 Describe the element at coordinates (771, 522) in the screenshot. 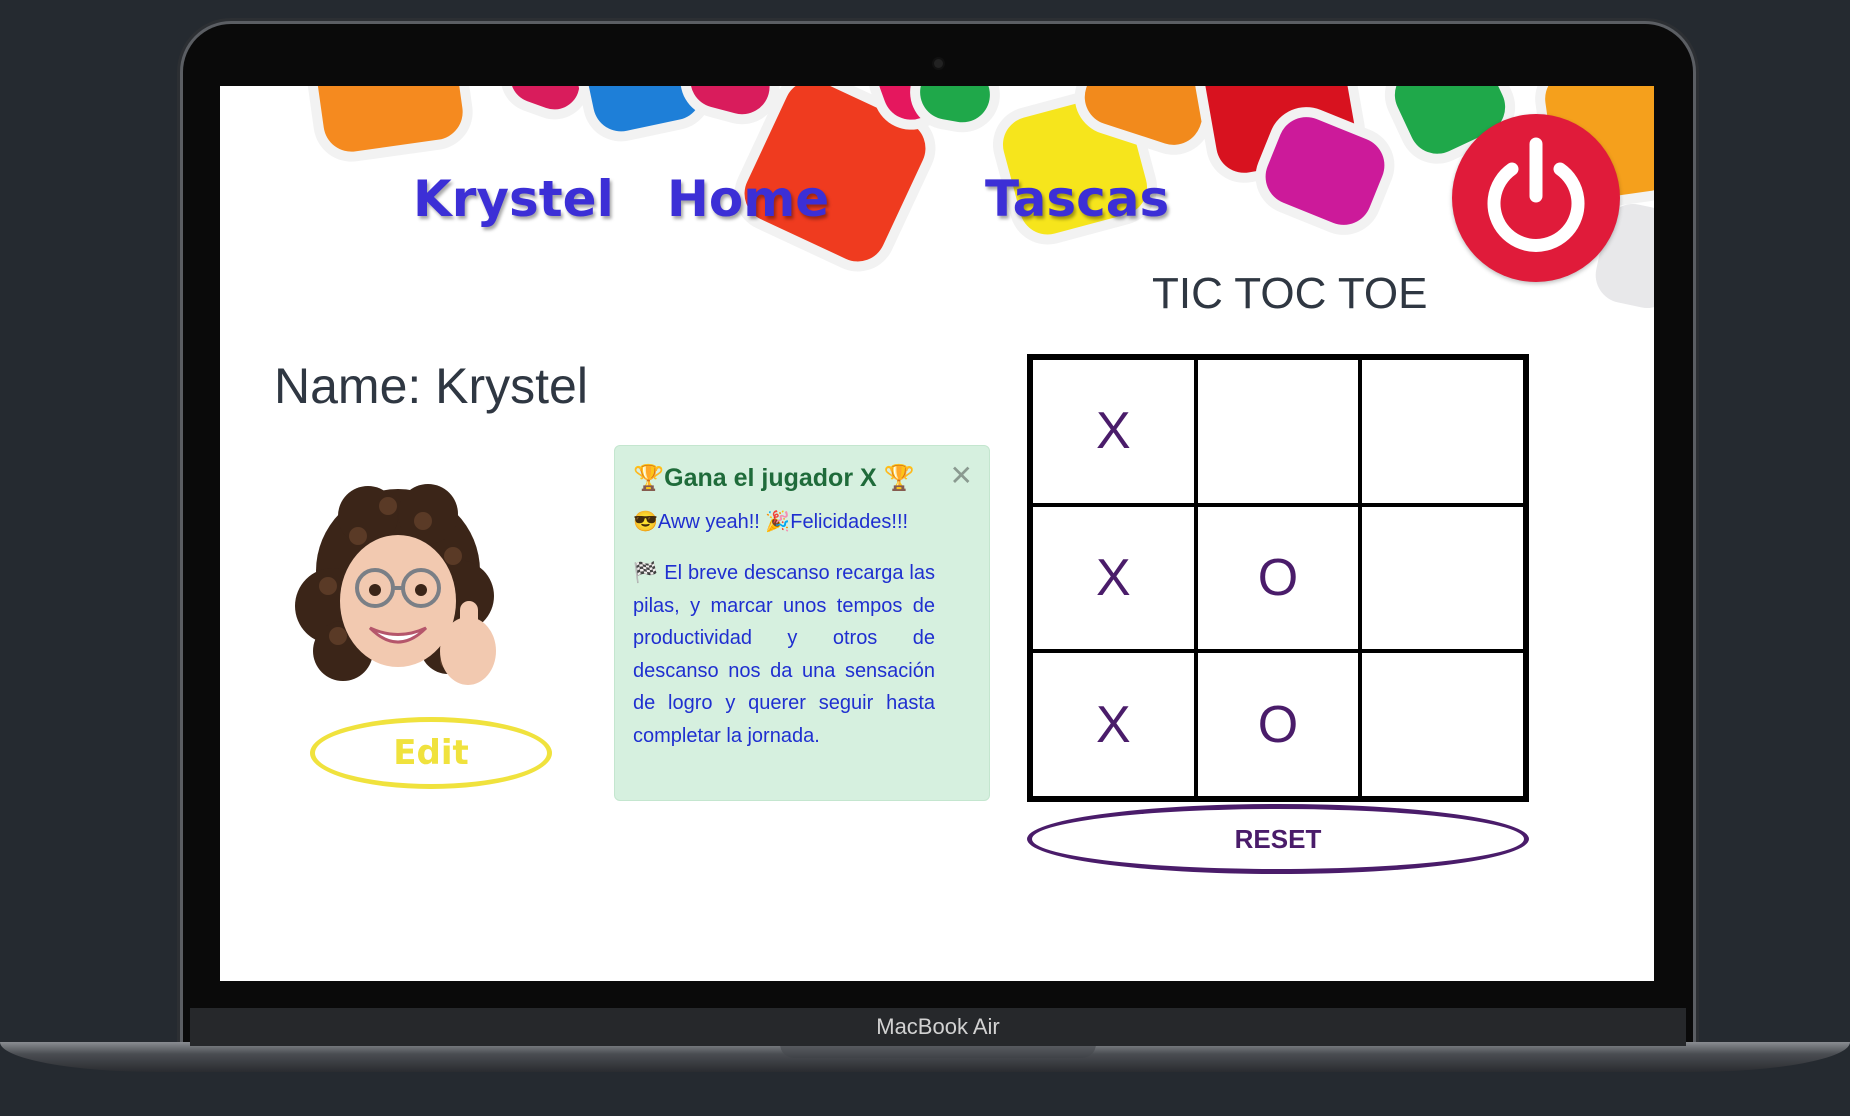

I see `alert-subtitle: 😎Aww yeah!! 🎉Felicidades!!!` at that location.